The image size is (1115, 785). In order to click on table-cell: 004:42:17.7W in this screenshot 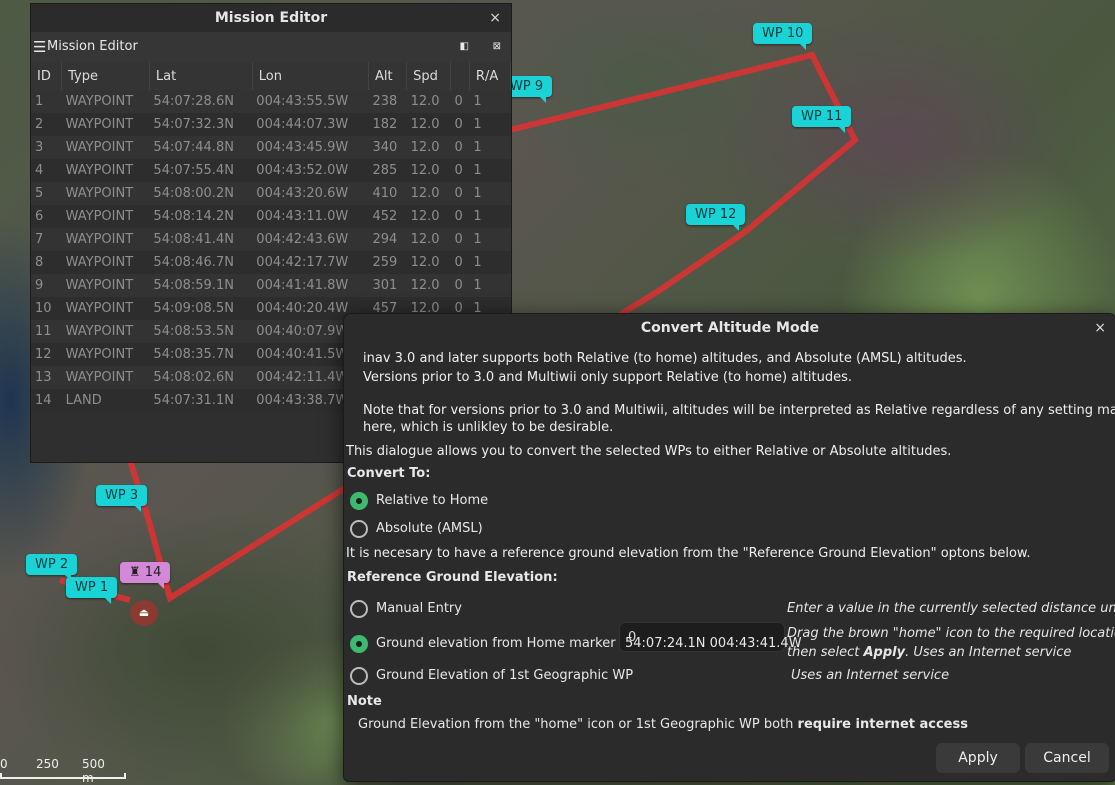, I will do `click(310, 262)`.